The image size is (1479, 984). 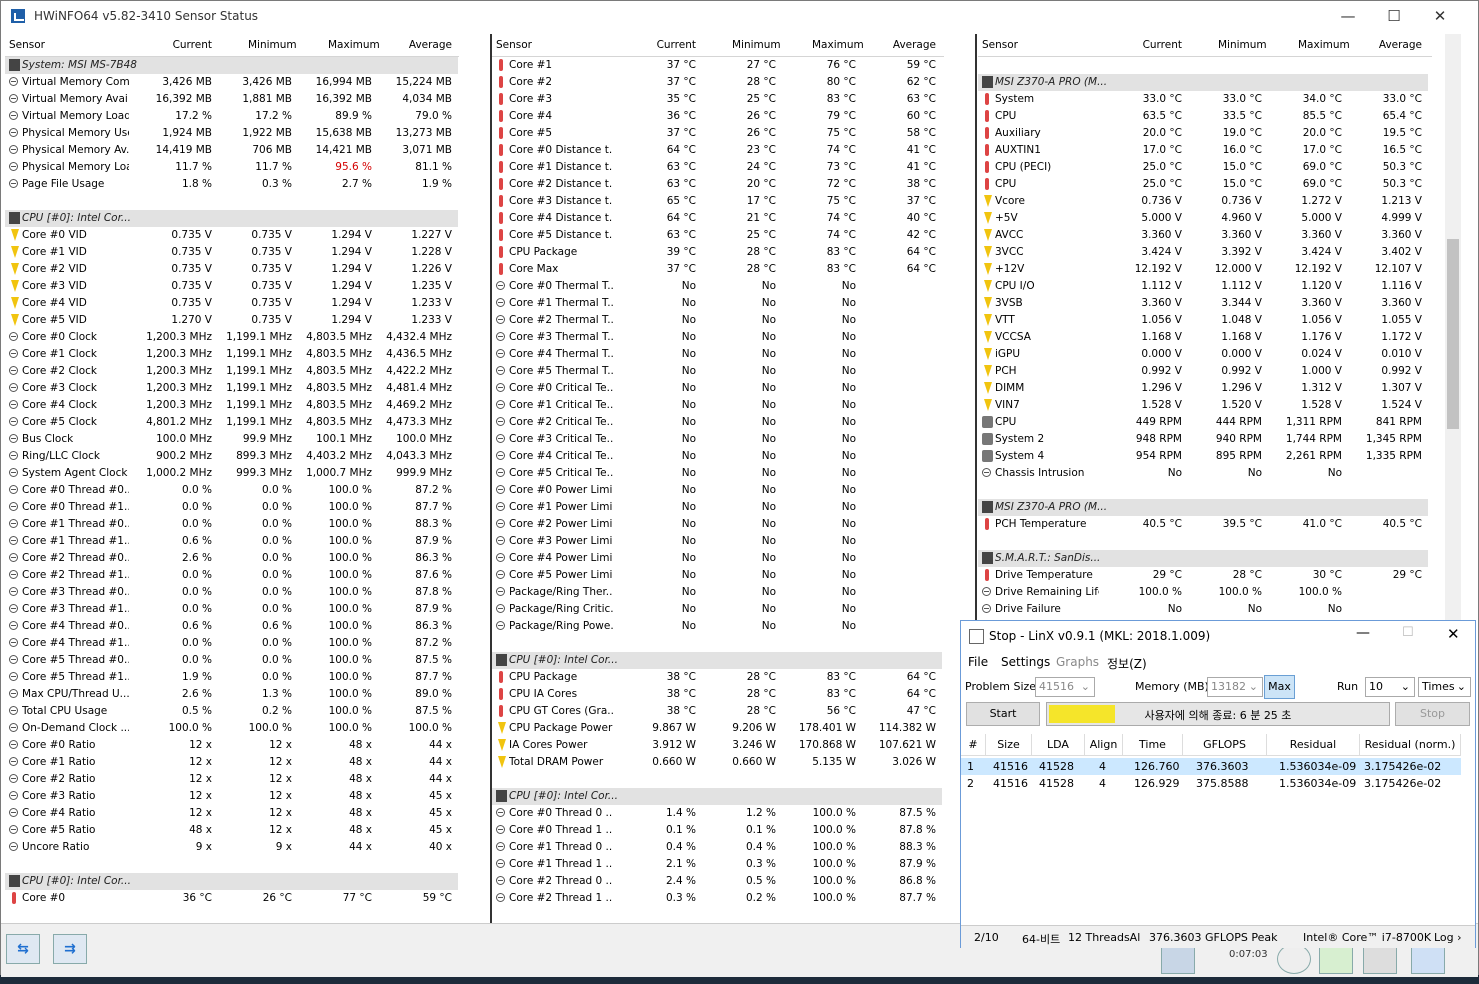 I want to click on log-button: Log ›, so click(x=1448, y=937).